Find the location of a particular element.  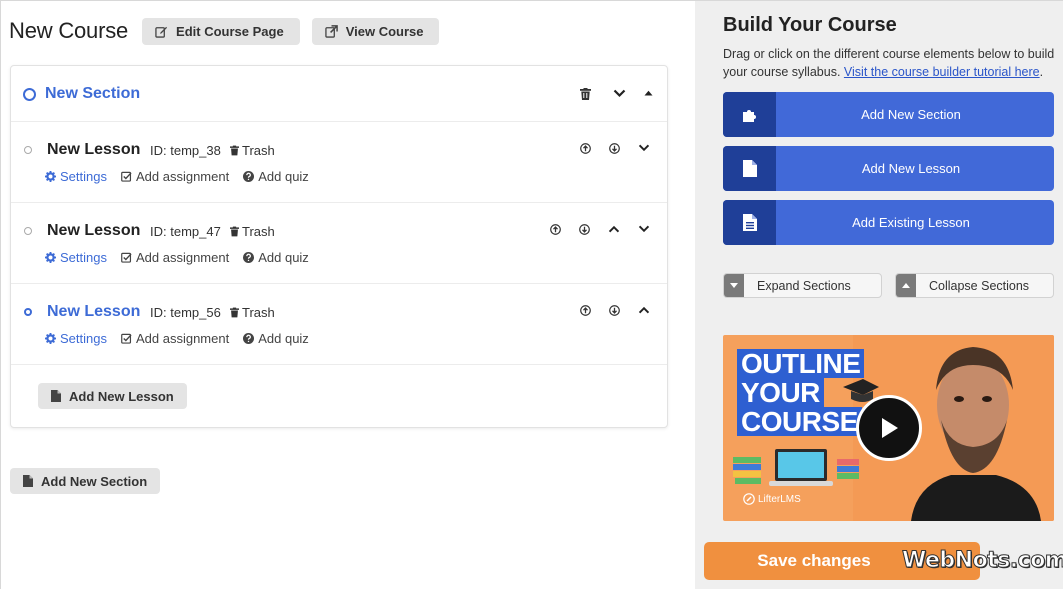

edit-course-page-button: Edit Course Page is located at coordinates (221, 31).